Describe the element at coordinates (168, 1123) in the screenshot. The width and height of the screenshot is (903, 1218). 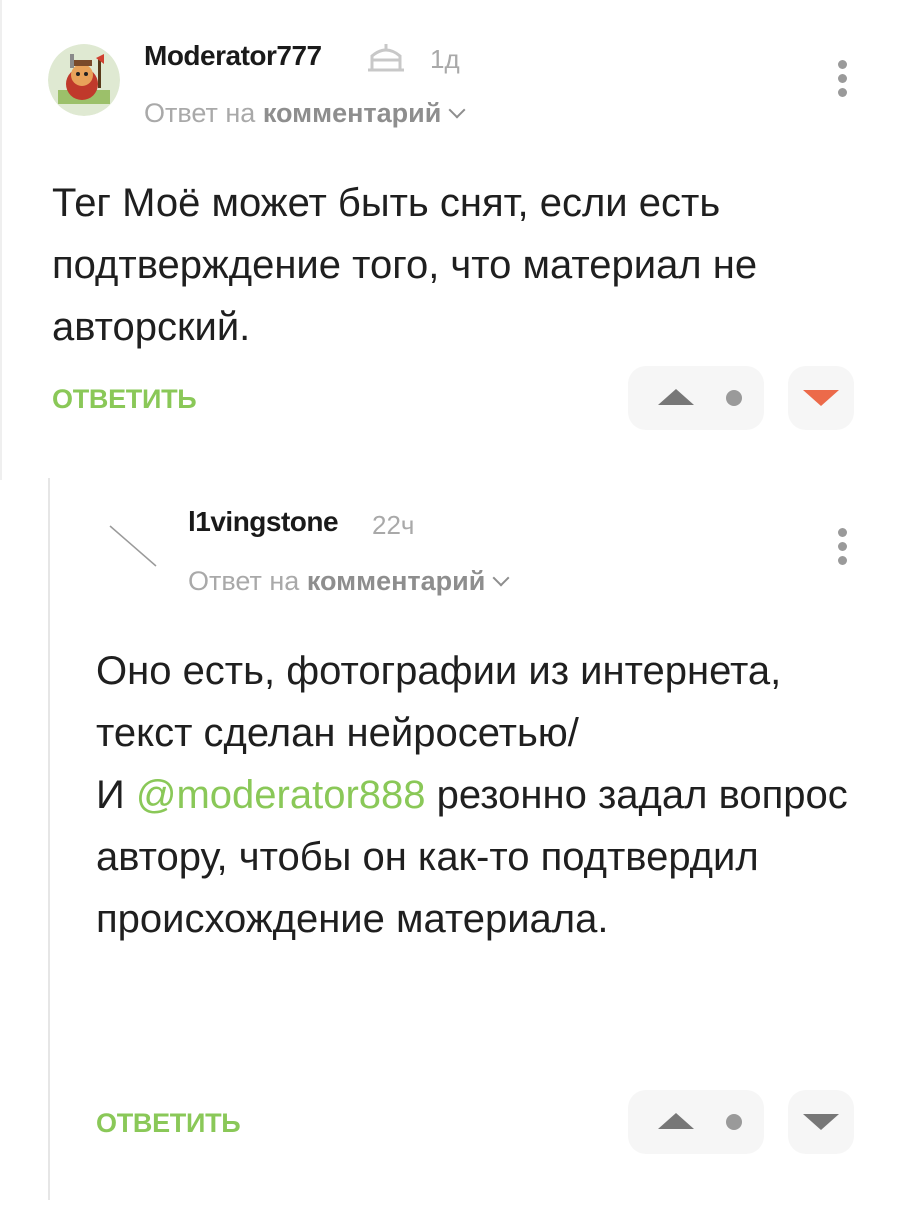
I see `reply-button: ОТВЕТИТЬ` at that location.